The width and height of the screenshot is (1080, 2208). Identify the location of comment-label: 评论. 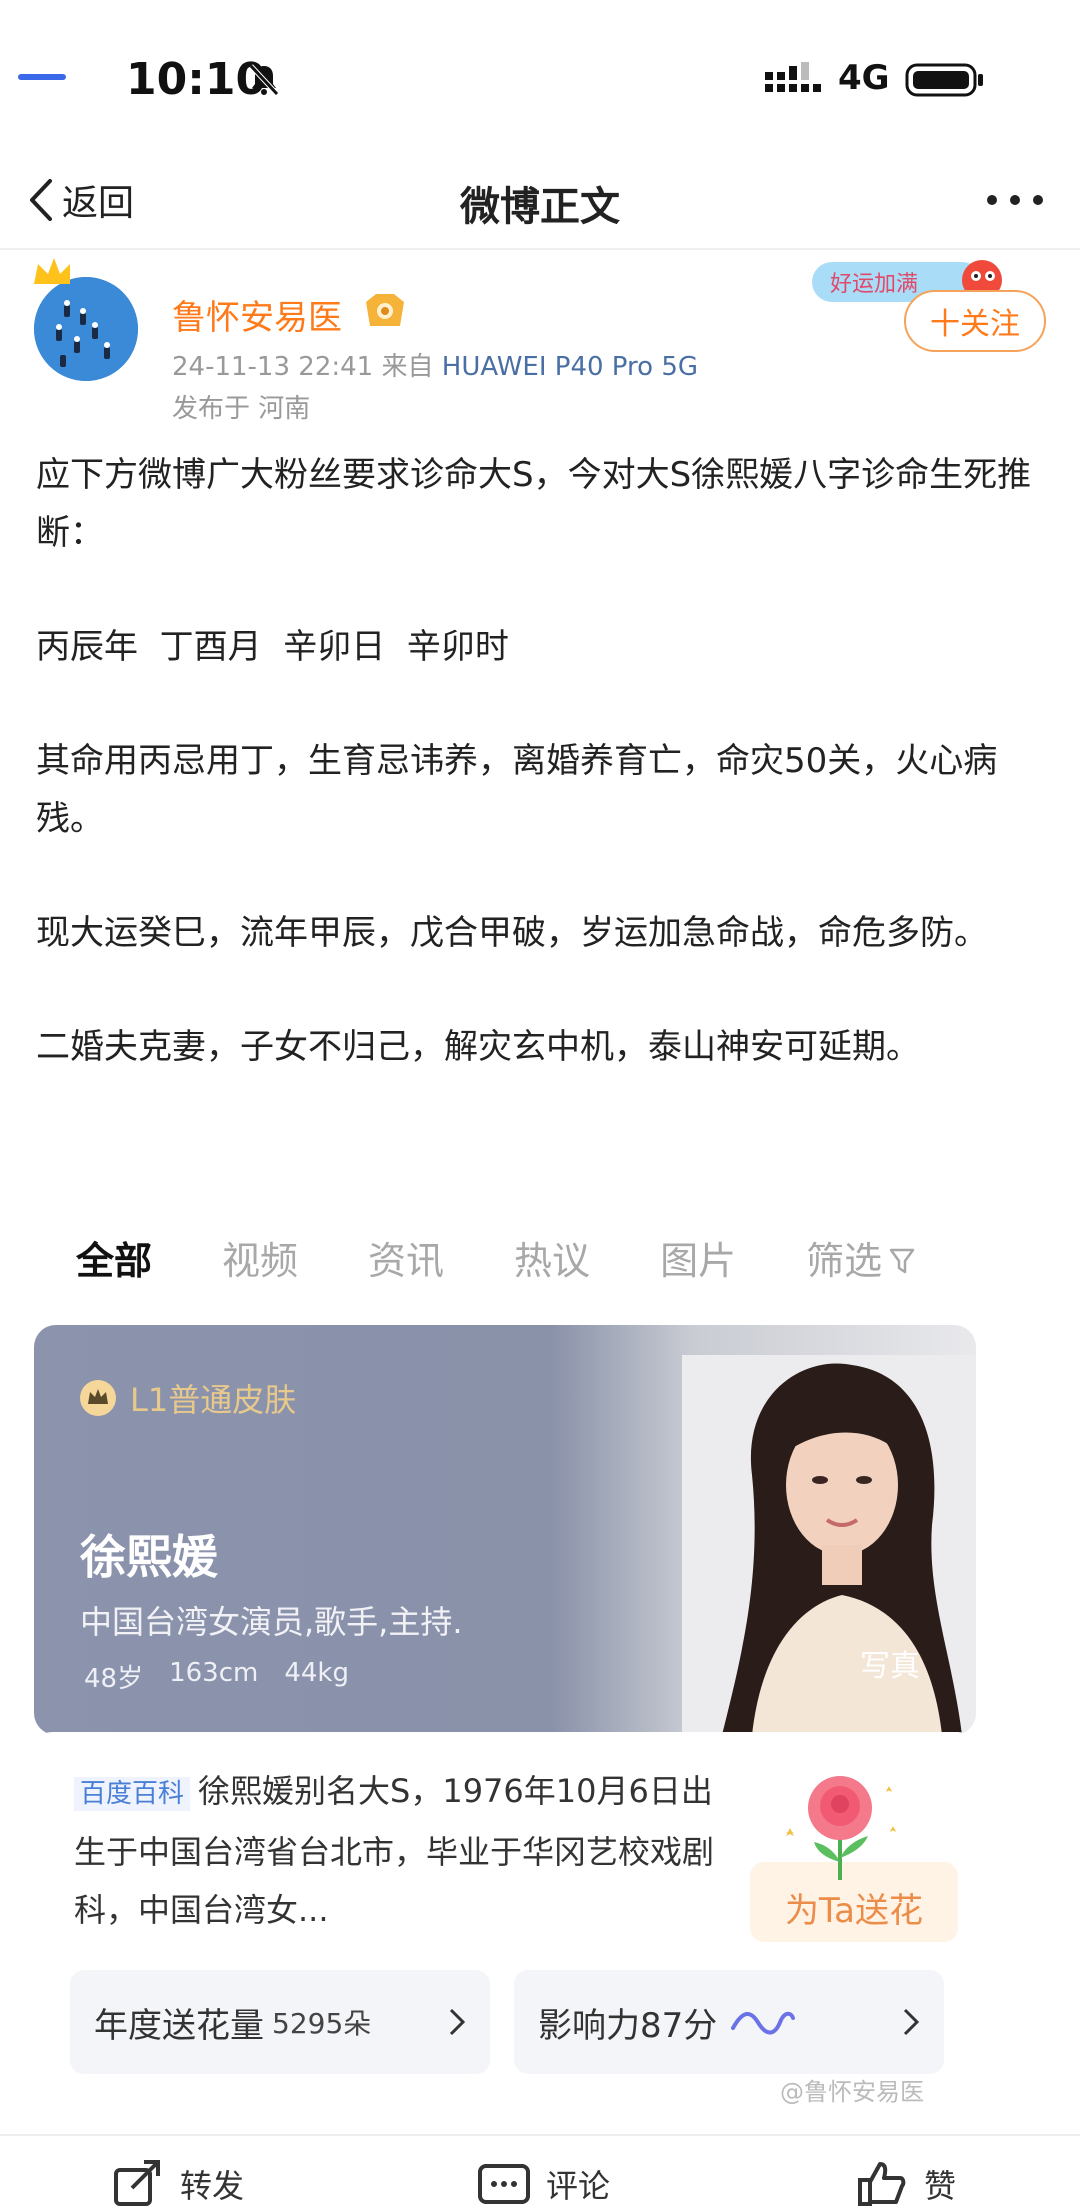
(578, 2186).